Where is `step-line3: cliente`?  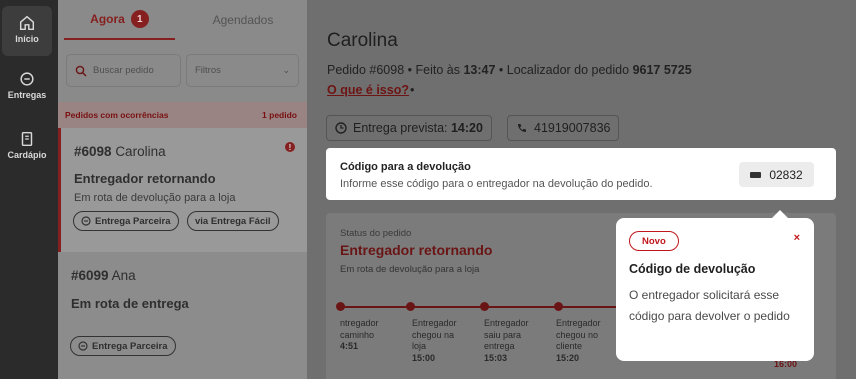 step-line3: cliente is located at coordinates (569, 346).